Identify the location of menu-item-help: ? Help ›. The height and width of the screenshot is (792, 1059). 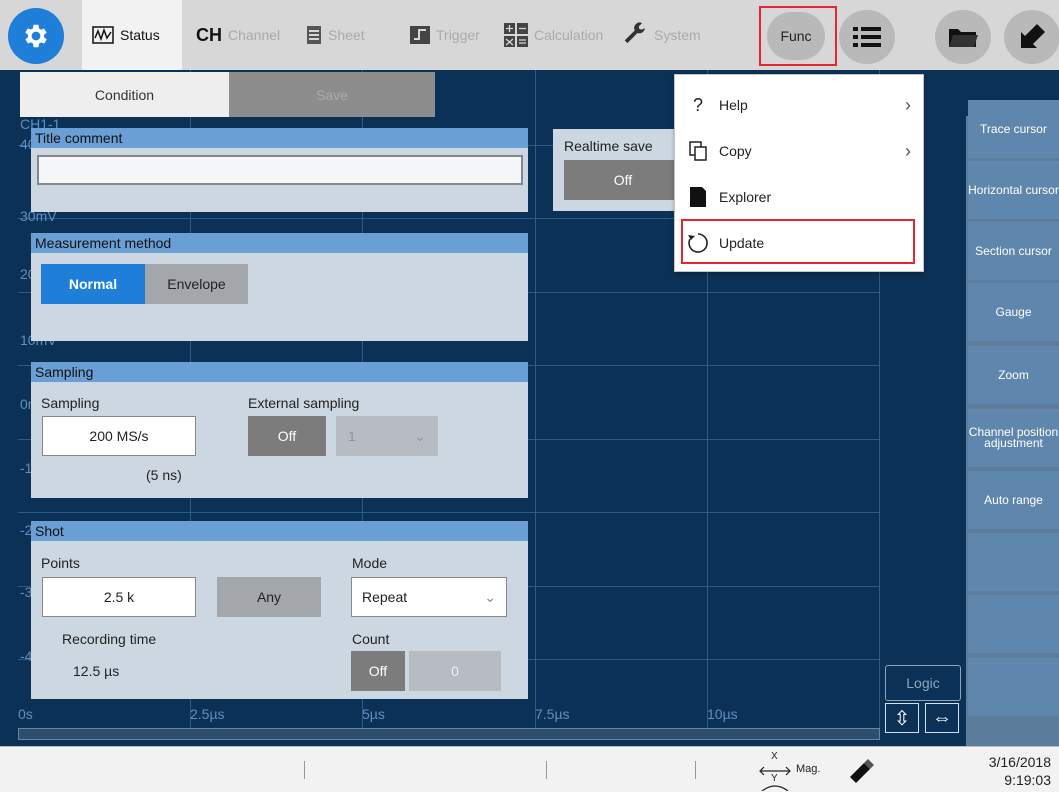
(800, 105).